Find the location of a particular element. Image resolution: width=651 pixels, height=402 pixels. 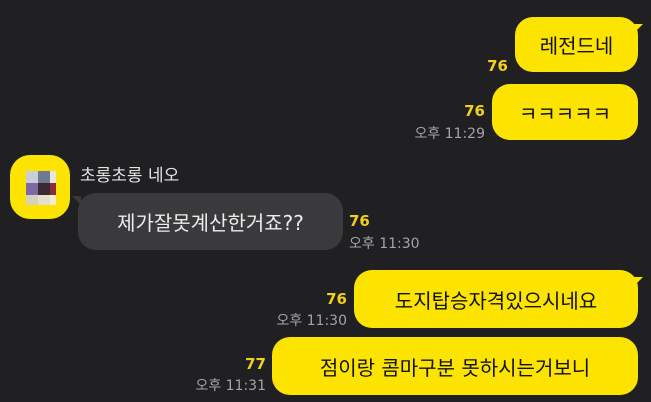

message-text: 제가잘못계산한거죠?? is located at coordinates (210, 223).